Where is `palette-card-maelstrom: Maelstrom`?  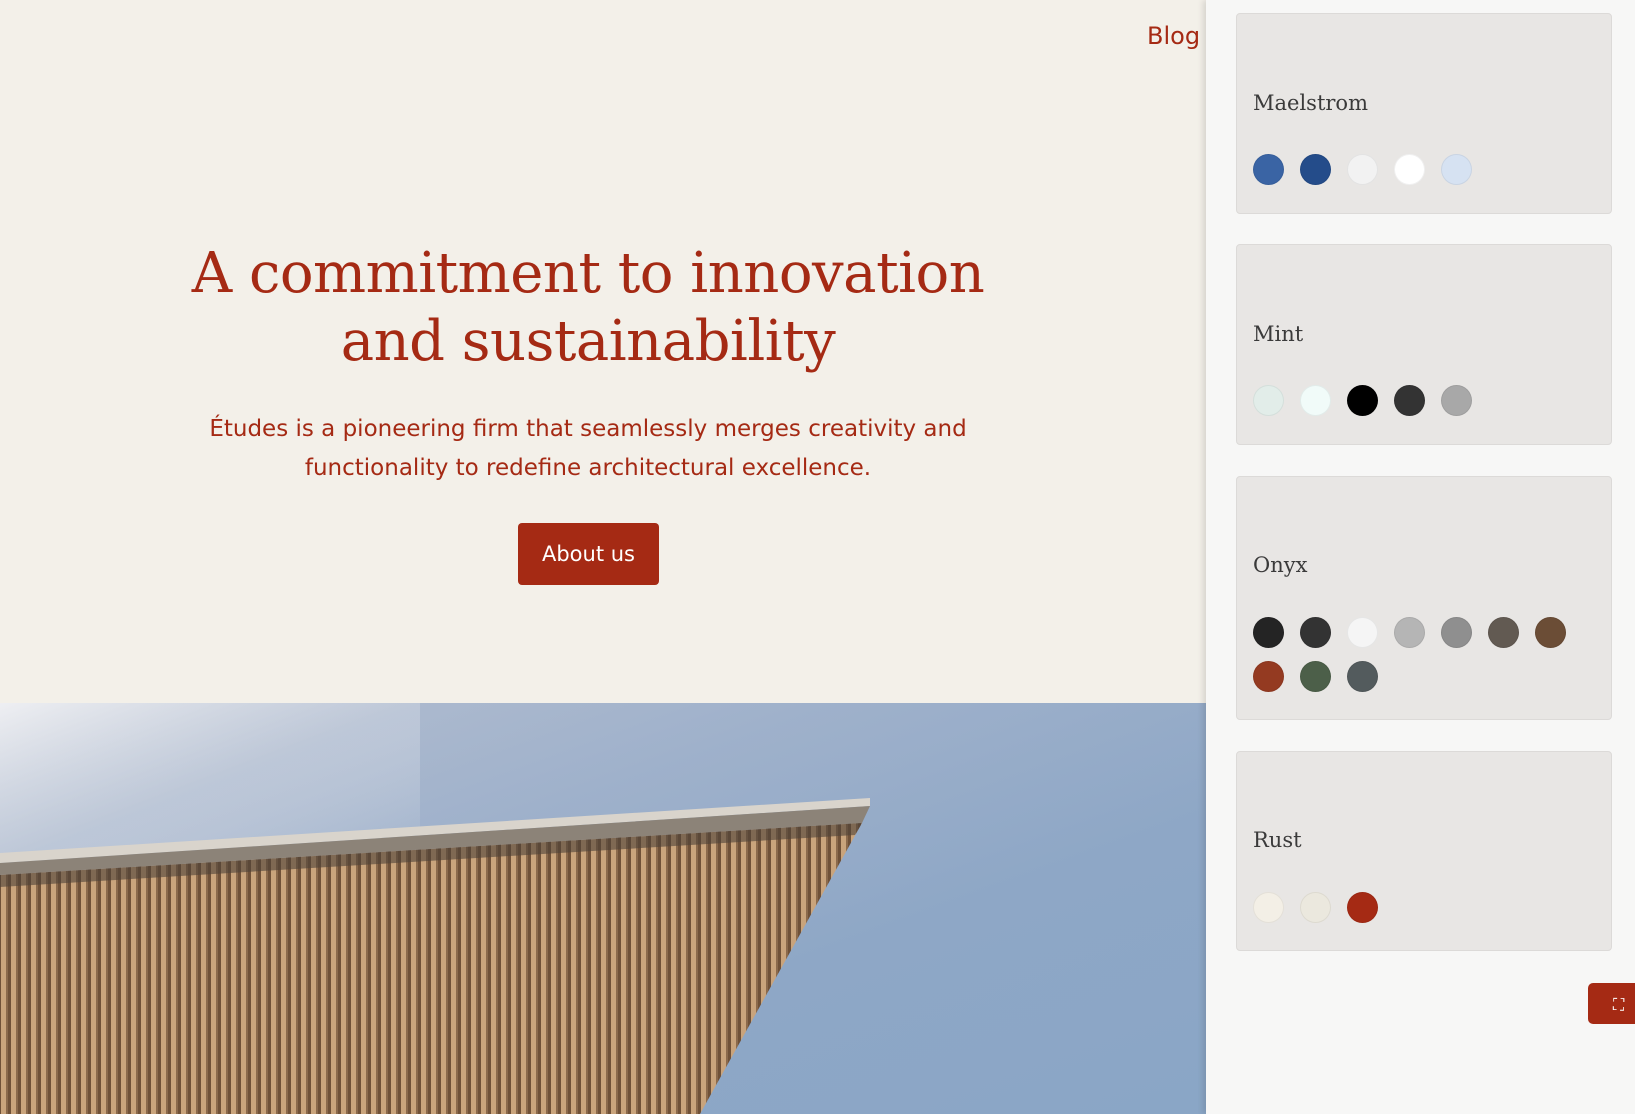 palette-card-maelstrom: Maelstrom is located at coordinates (1424, 113).